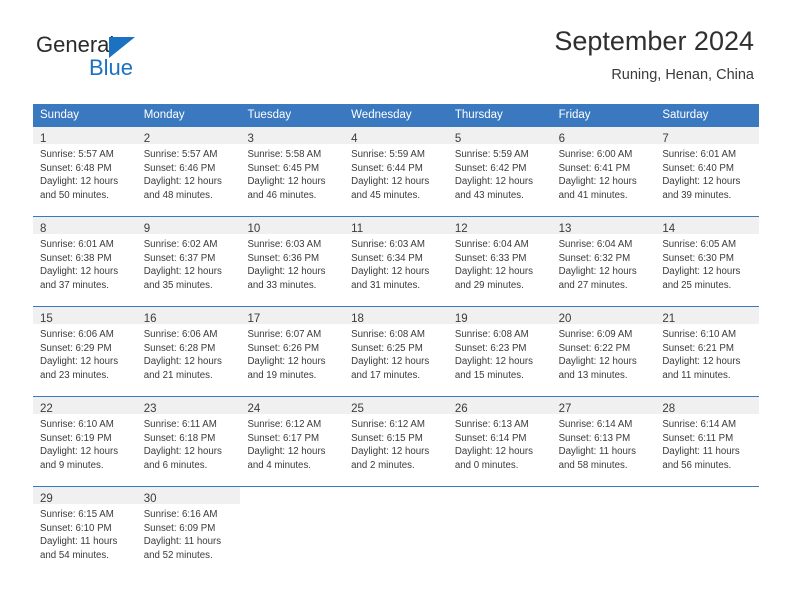  I want to click on day-number-band: 16, so click(188, 316).